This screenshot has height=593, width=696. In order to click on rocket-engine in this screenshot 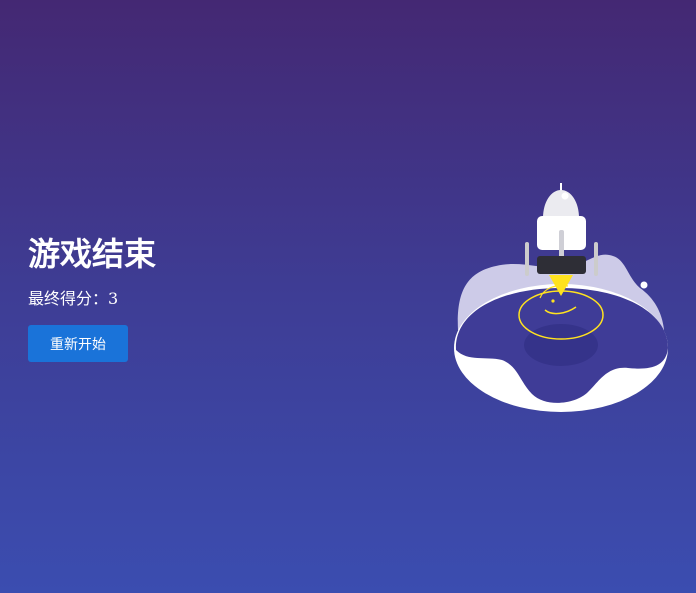, I will do `click(561, 265)`.